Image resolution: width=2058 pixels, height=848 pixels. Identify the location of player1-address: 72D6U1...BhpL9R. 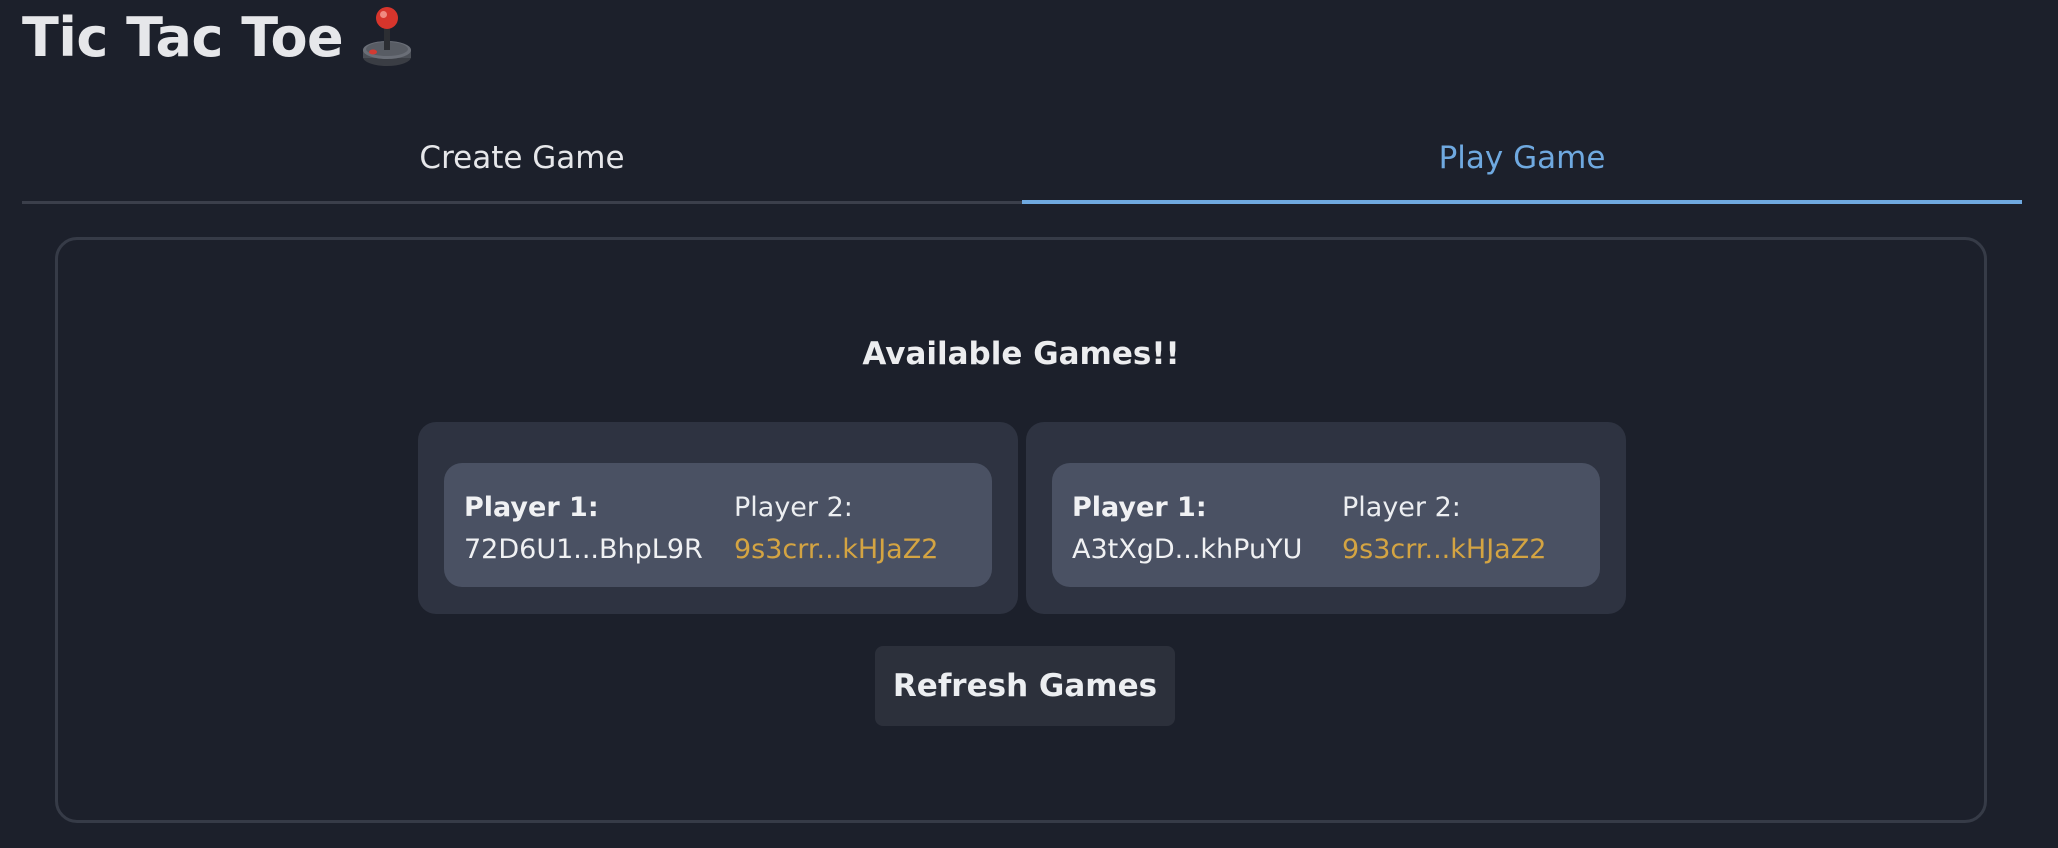
(583, 549).